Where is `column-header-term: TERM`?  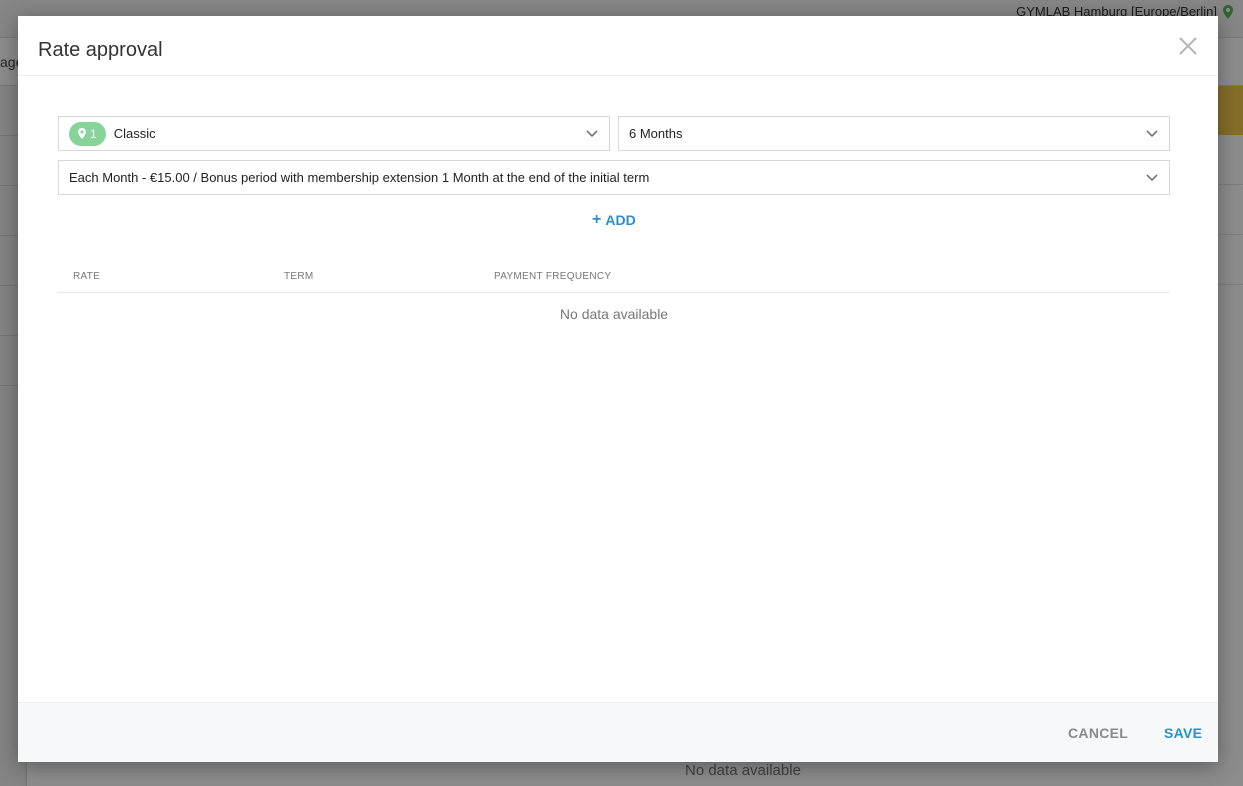 column-header-term: TERM is located at coordinates (299, 276).